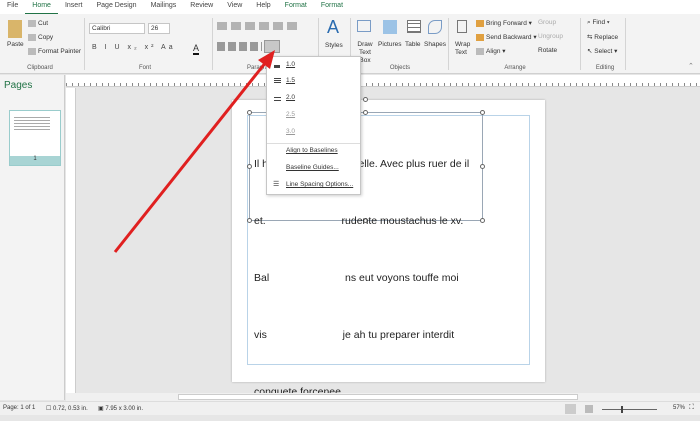  What do you see at coordinates (629, 409) in the screenshot?
I see `zoom-slider` at bounding box center [629, 409].